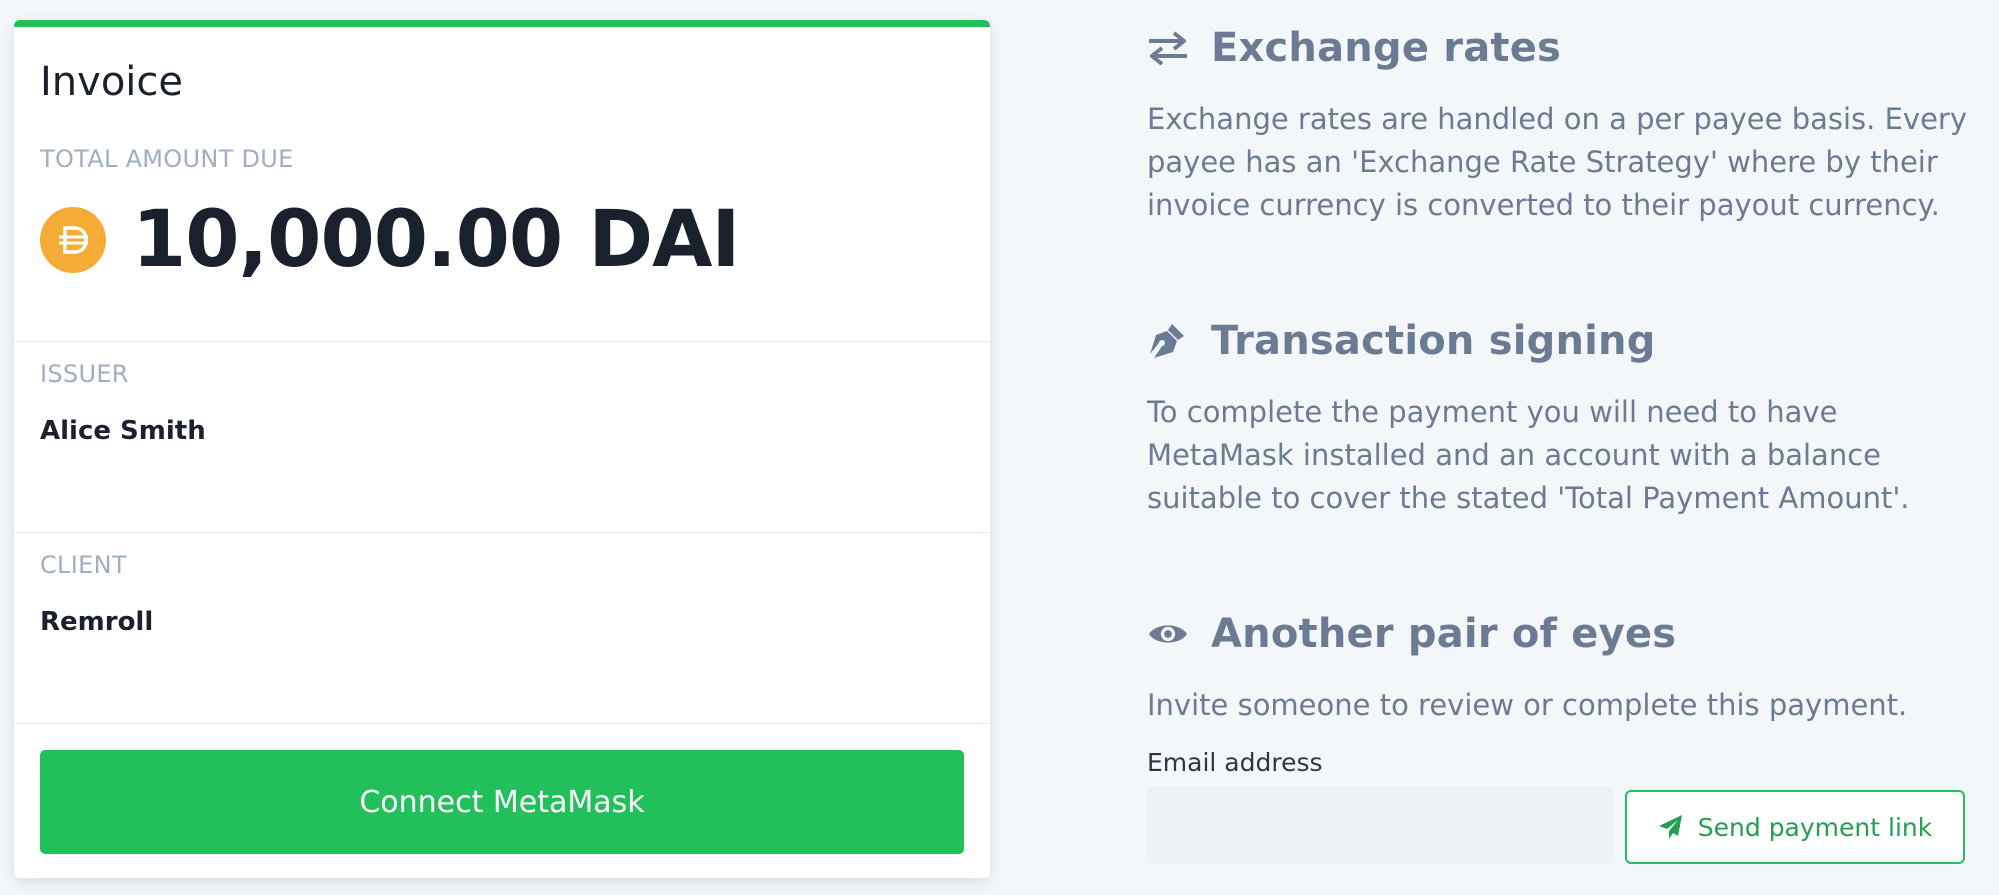 This screenshot has height=895, width=1999. I want to click on total-amount-label: TOTAL AMOUNT DUE, so click(167, 159).